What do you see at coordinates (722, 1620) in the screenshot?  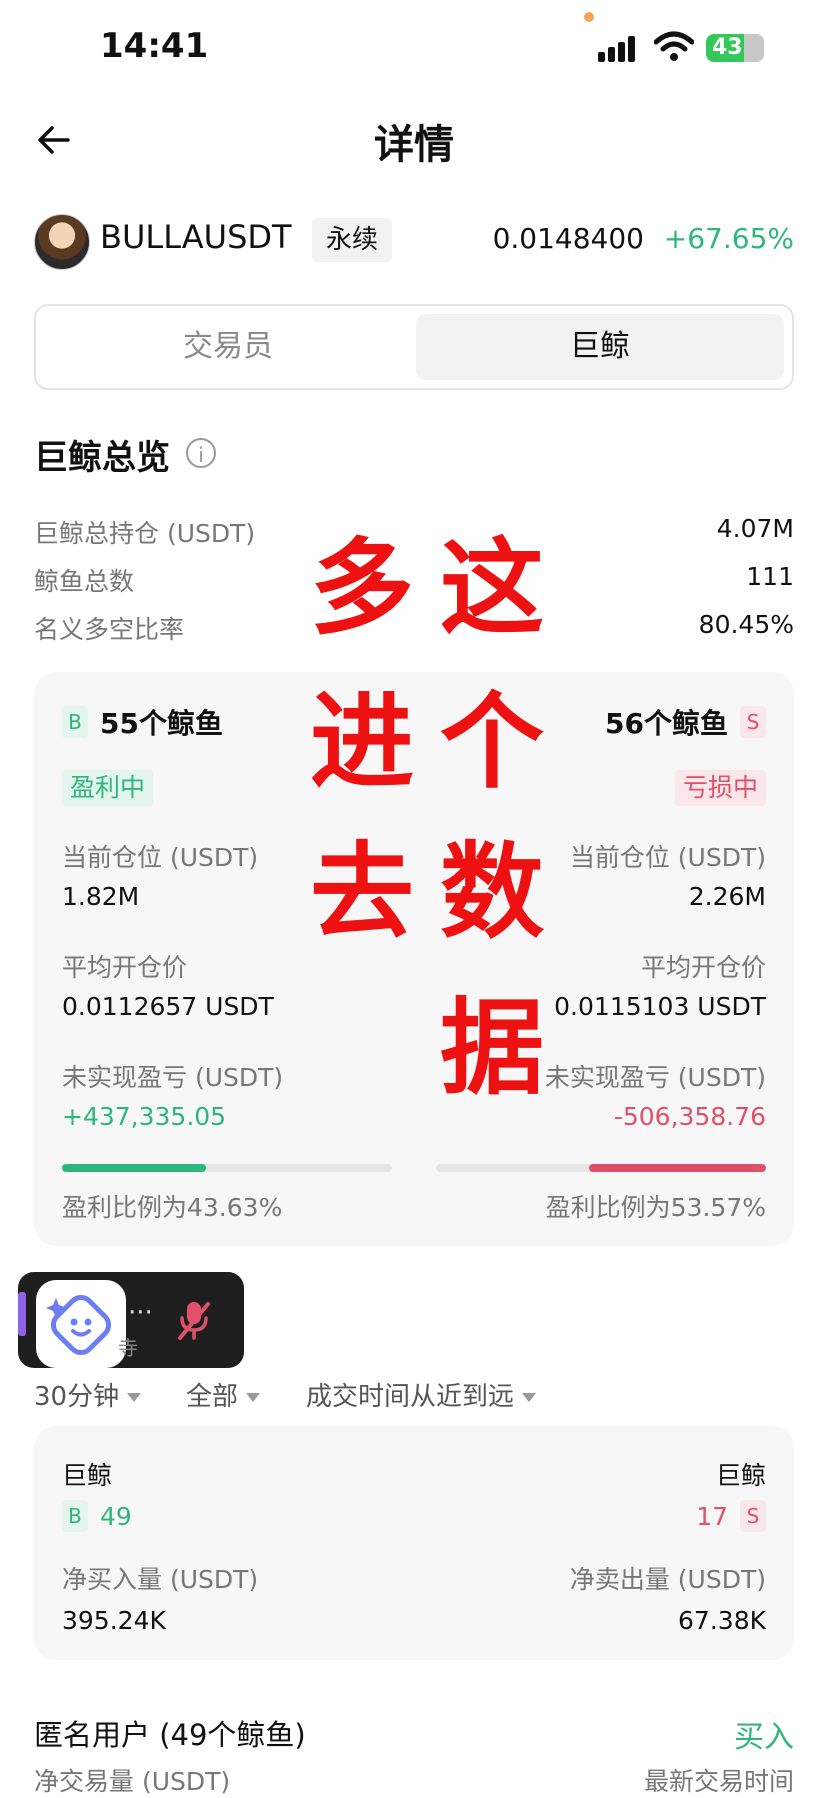 I see `net-sell-value: 67.38K` at bounding box center [722, 1620].